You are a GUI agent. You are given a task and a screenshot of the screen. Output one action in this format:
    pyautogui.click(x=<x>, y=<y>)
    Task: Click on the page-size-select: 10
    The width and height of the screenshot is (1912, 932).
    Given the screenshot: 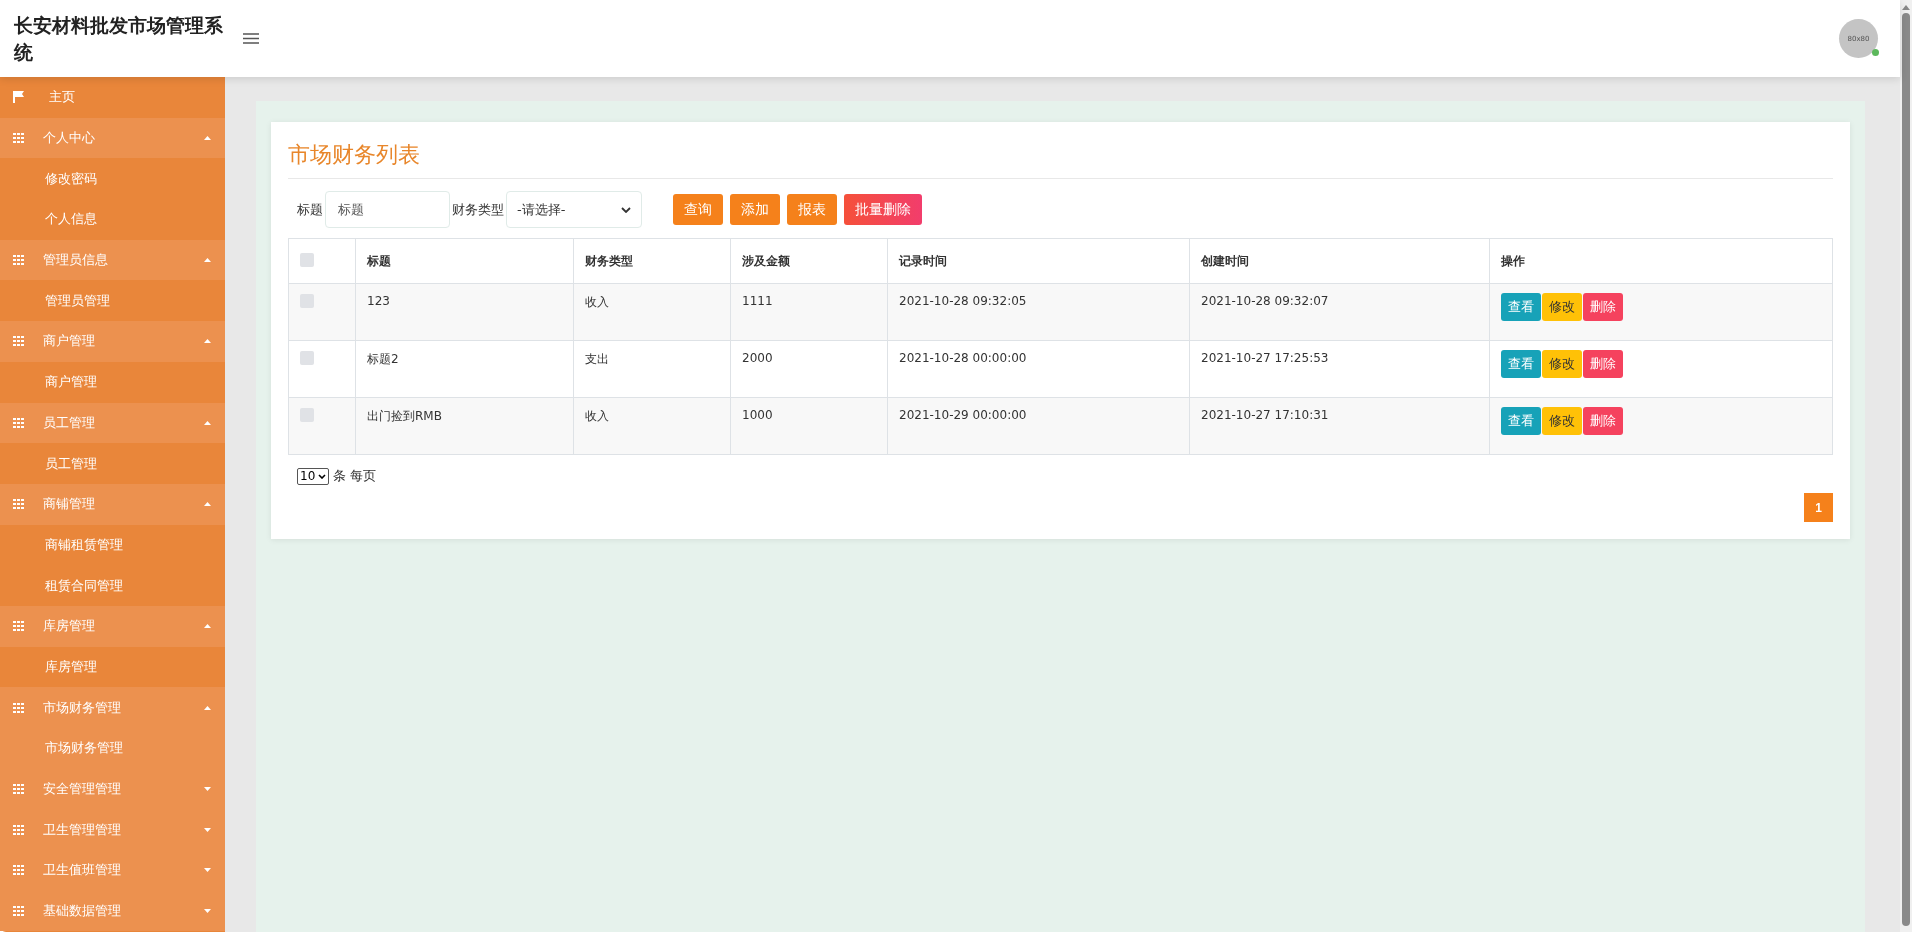 What is the action you would take?
    pyautogui.click(x=313, y=476)
    